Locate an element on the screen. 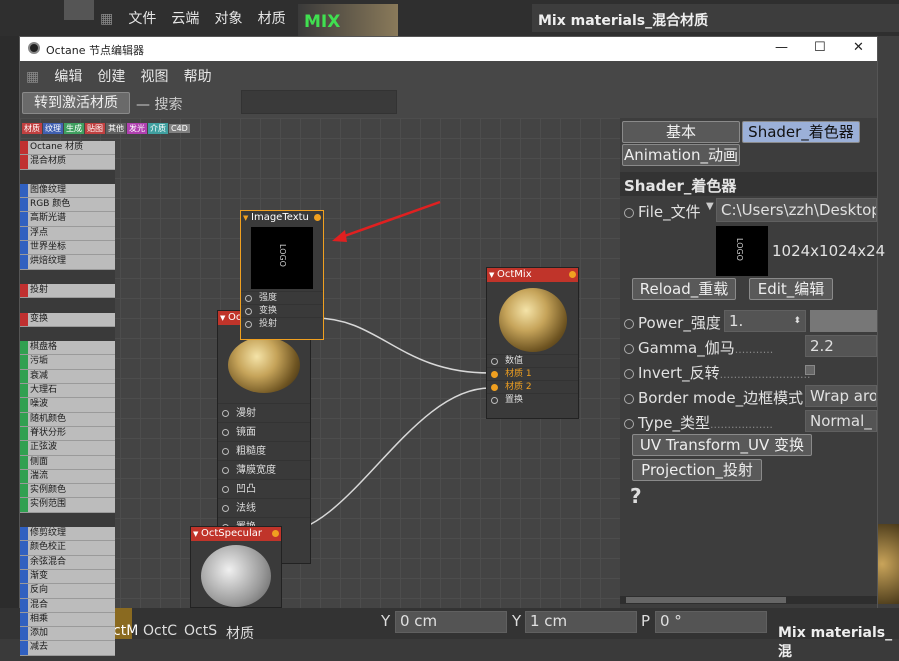  port-projection: 投射 is located at coordinates (282, 323).